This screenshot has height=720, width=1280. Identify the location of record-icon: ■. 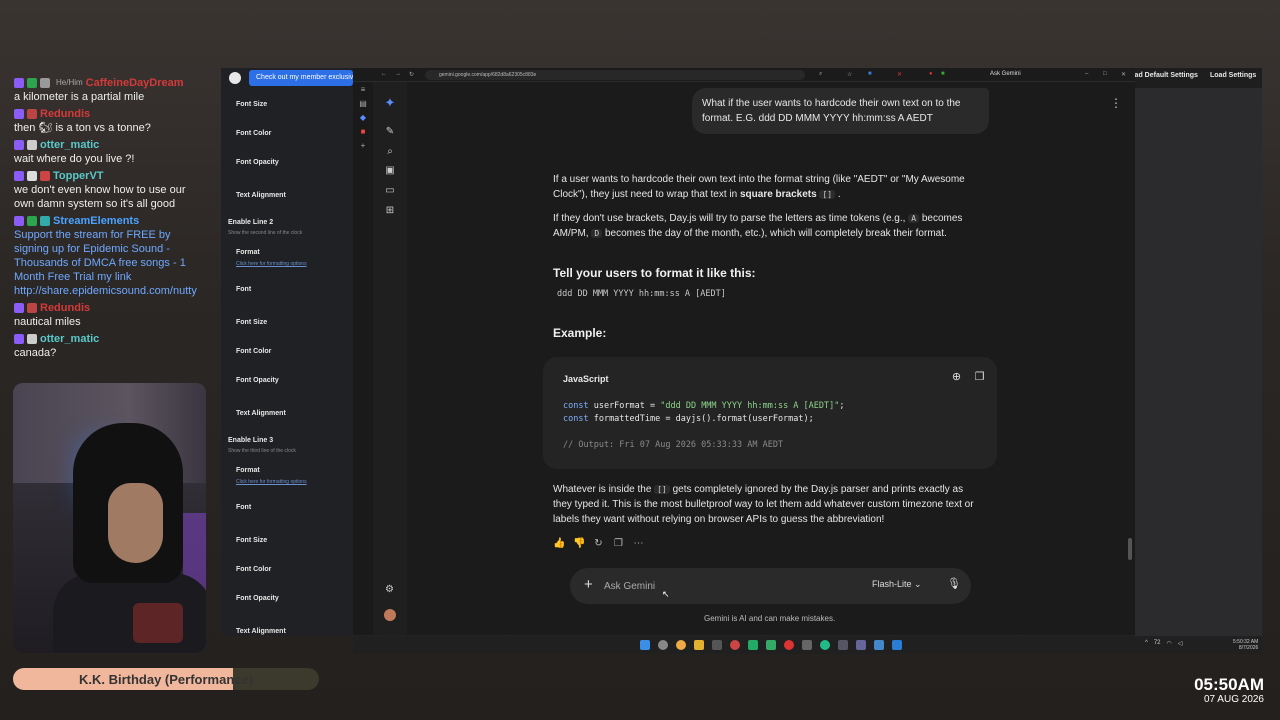
(363, 132).